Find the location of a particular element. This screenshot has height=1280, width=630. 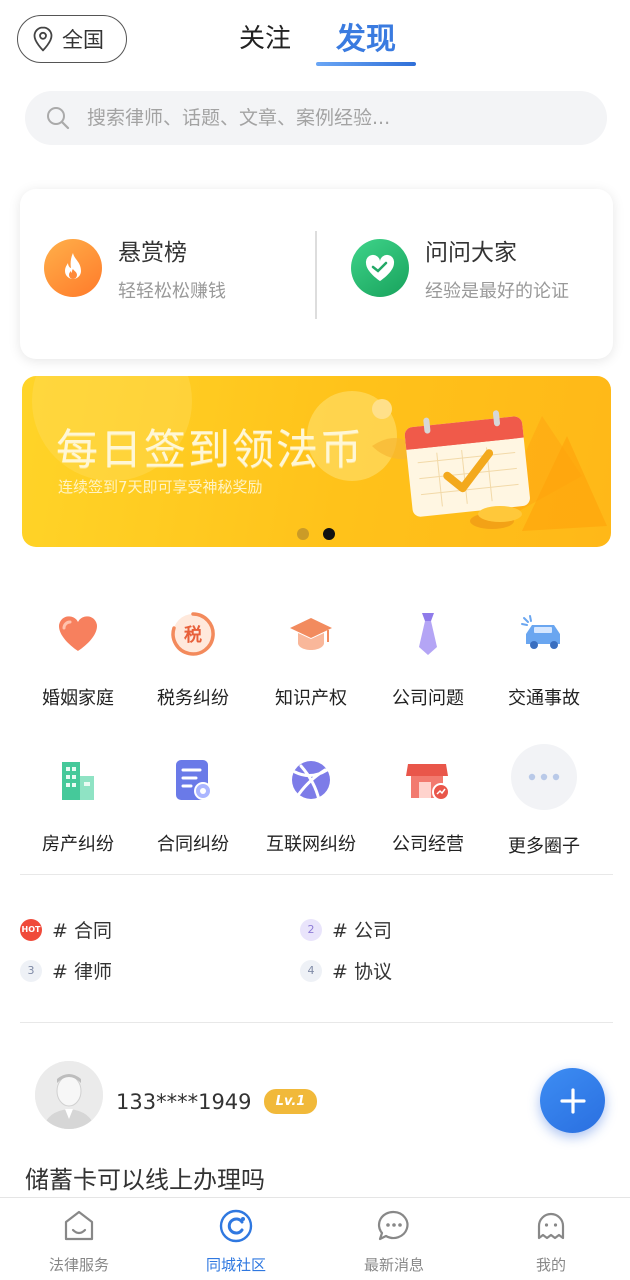

category-traffic-accident: 交通事故 is located at coordinates (544, 656).